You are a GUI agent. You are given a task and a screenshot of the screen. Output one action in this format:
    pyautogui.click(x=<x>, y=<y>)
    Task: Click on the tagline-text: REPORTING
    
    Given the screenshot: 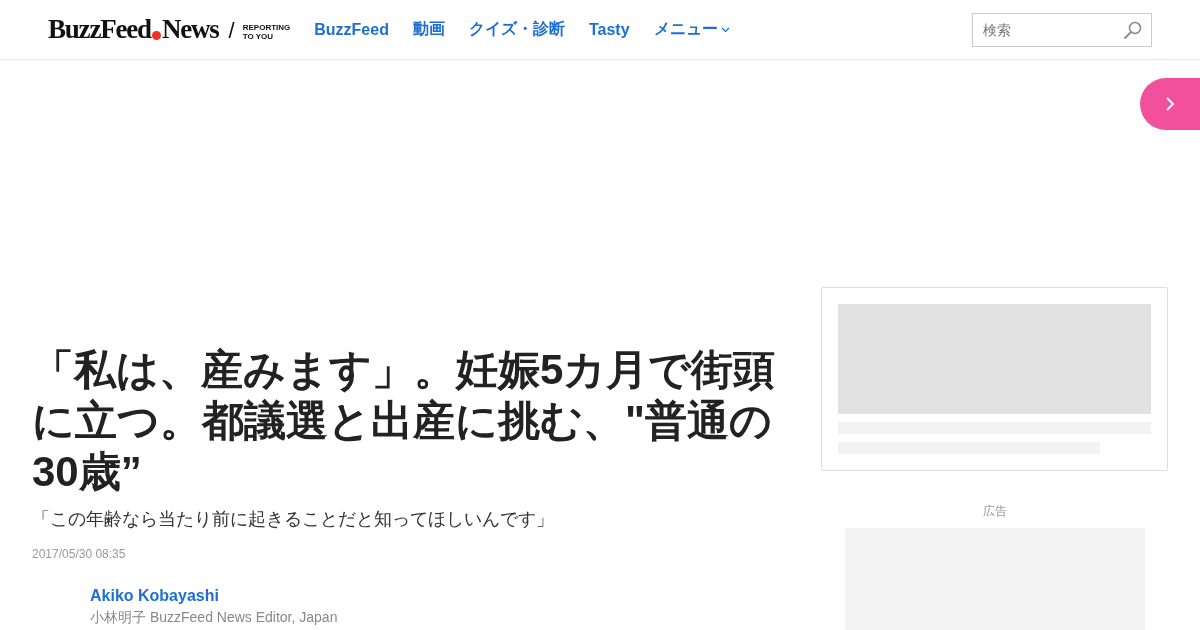 What is the action you would take?
    pyautogui.click(x=266, y=27)
    